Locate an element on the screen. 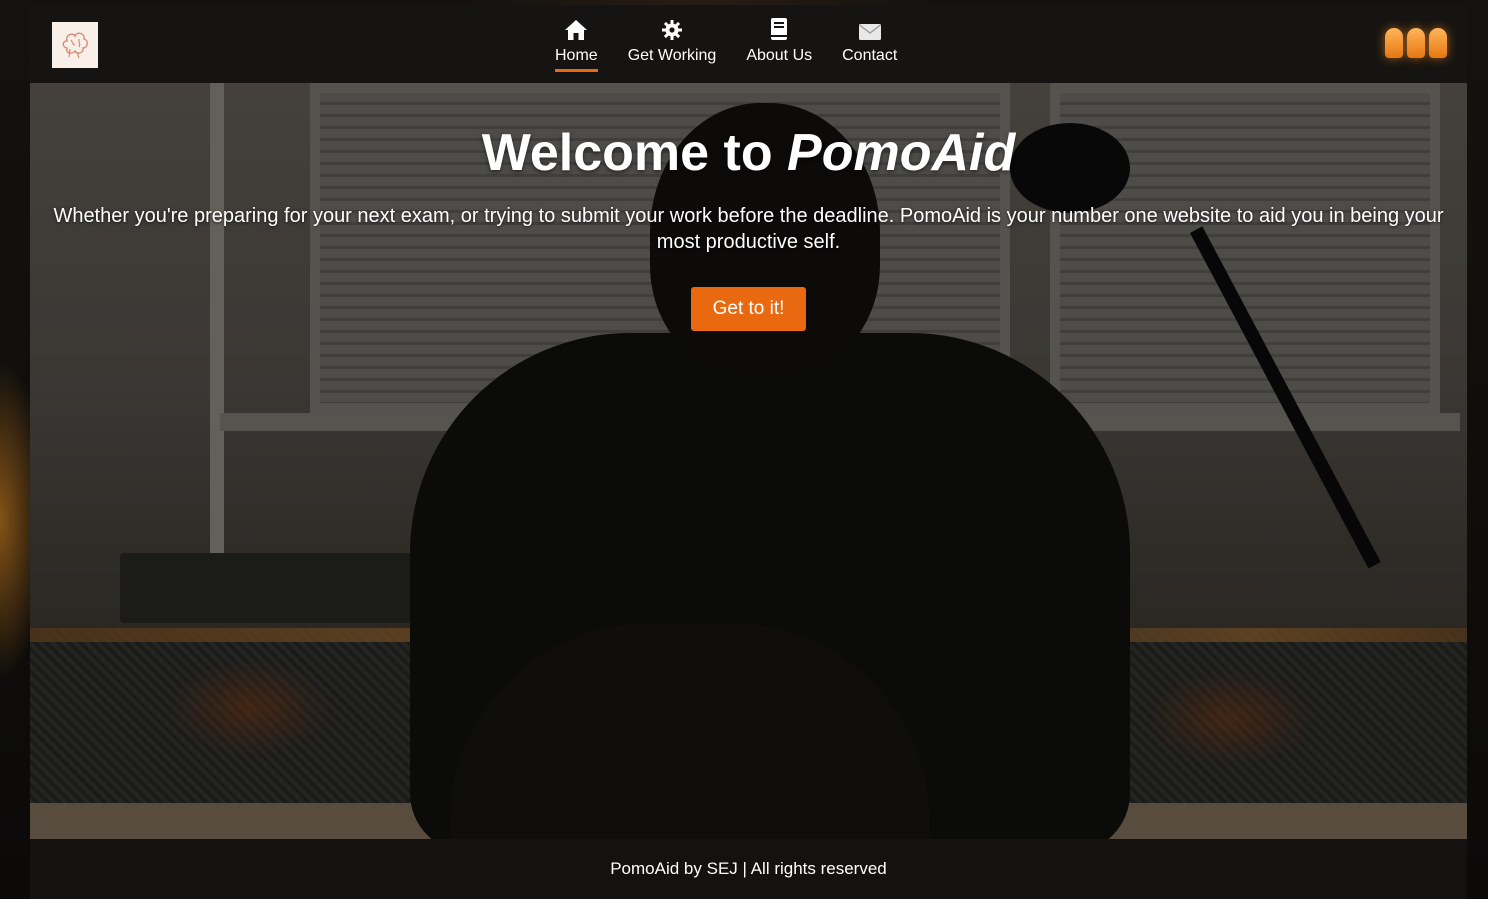 The image size is (1488, 899). nav-item-get-working-label: Get Working is located at coordinates (672, 55).